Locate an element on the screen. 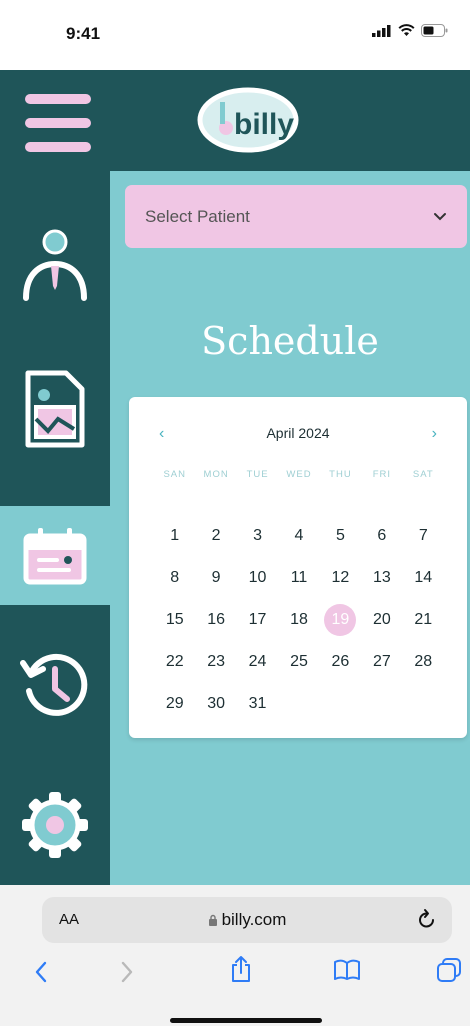  calendar-day: 18 is located at coordinates (298, 620).